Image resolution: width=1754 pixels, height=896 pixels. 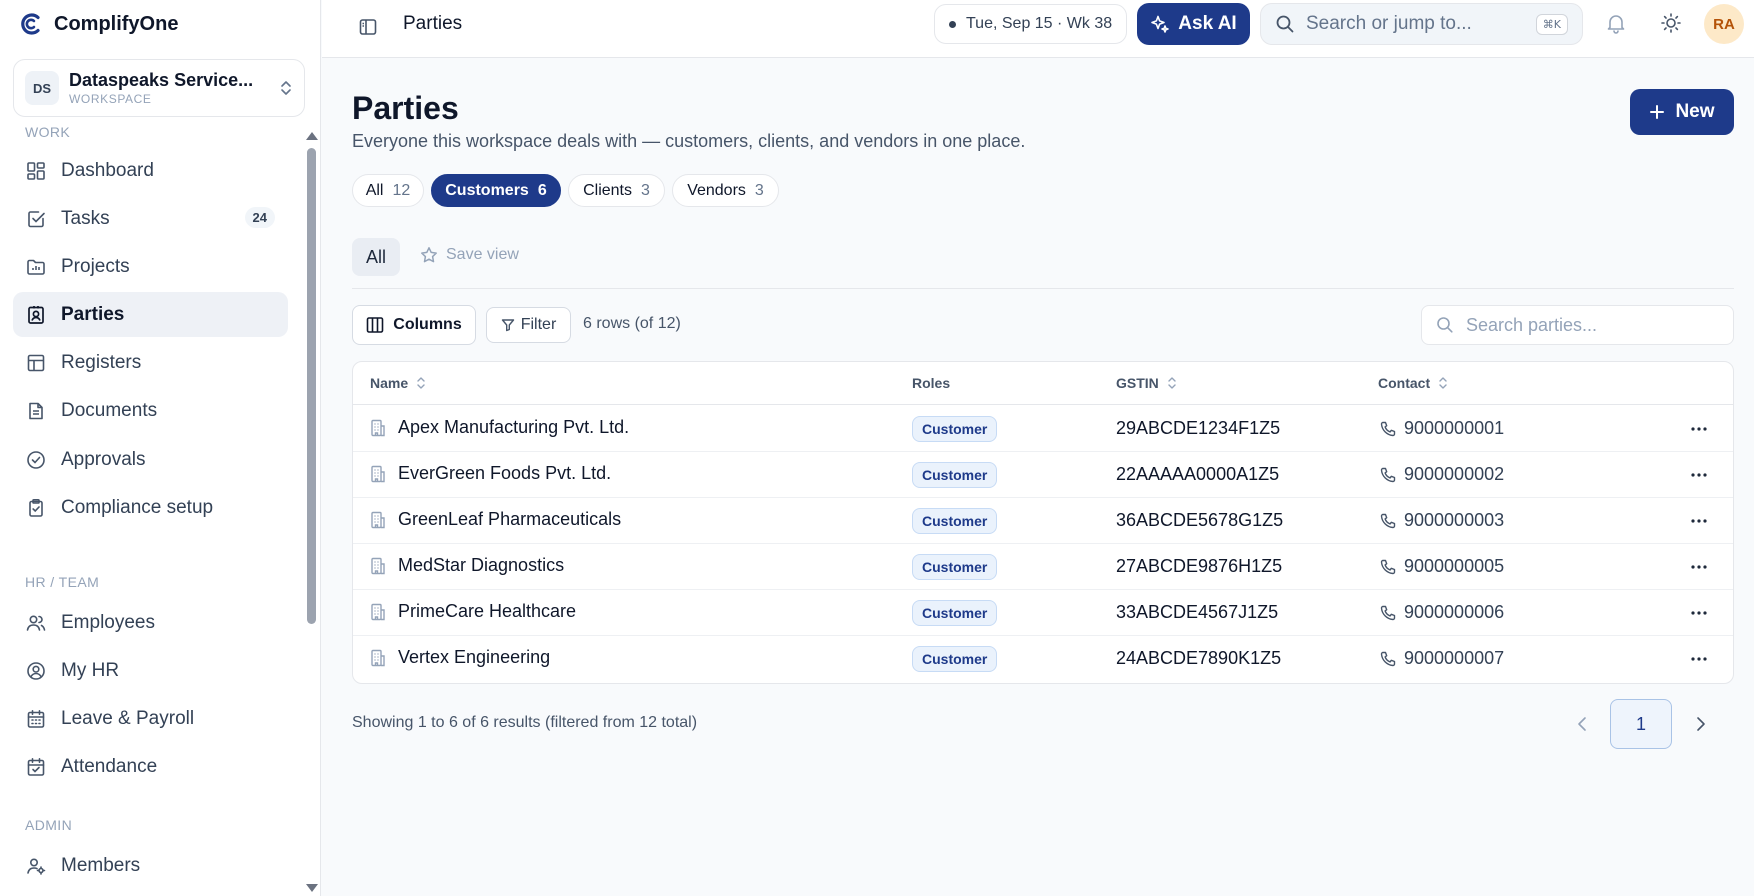 What do you see at coordinates (487, 611) in the screenshot?
I see `party-name: PrimeCare Healthcare` at bounding box center [487, 611].